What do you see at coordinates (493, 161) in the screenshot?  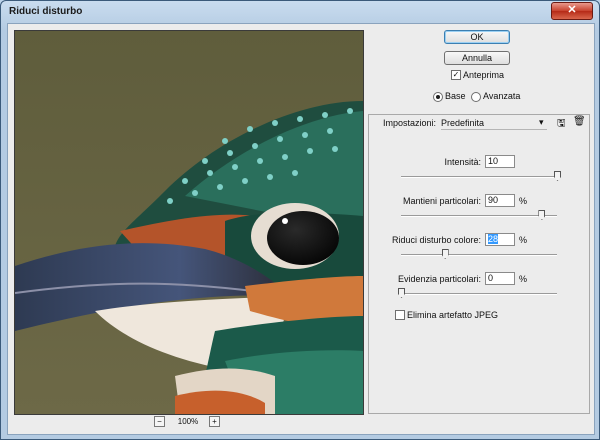 I see `slider-value: 10` at bounding box center [493, 161].